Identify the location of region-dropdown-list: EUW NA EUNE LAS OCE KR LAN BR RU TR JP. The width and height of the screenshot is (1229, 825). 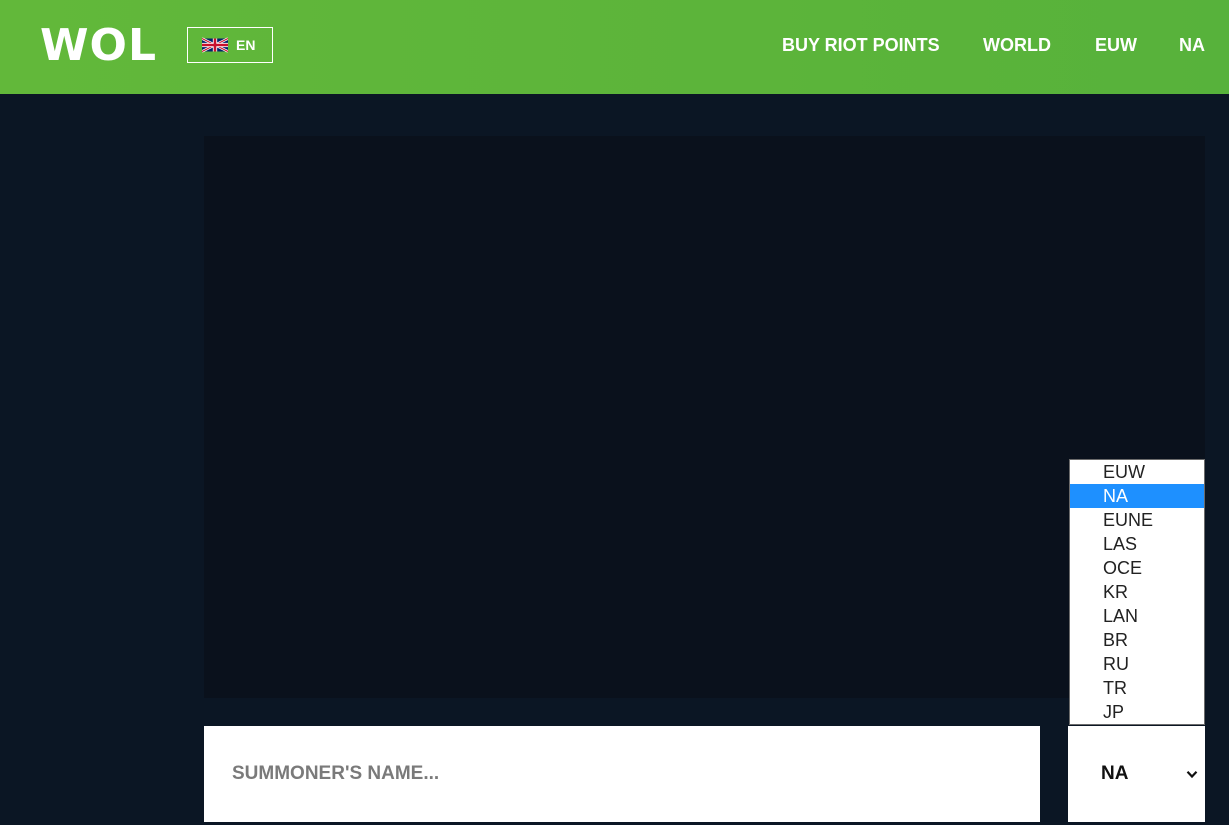
(1137, 592).